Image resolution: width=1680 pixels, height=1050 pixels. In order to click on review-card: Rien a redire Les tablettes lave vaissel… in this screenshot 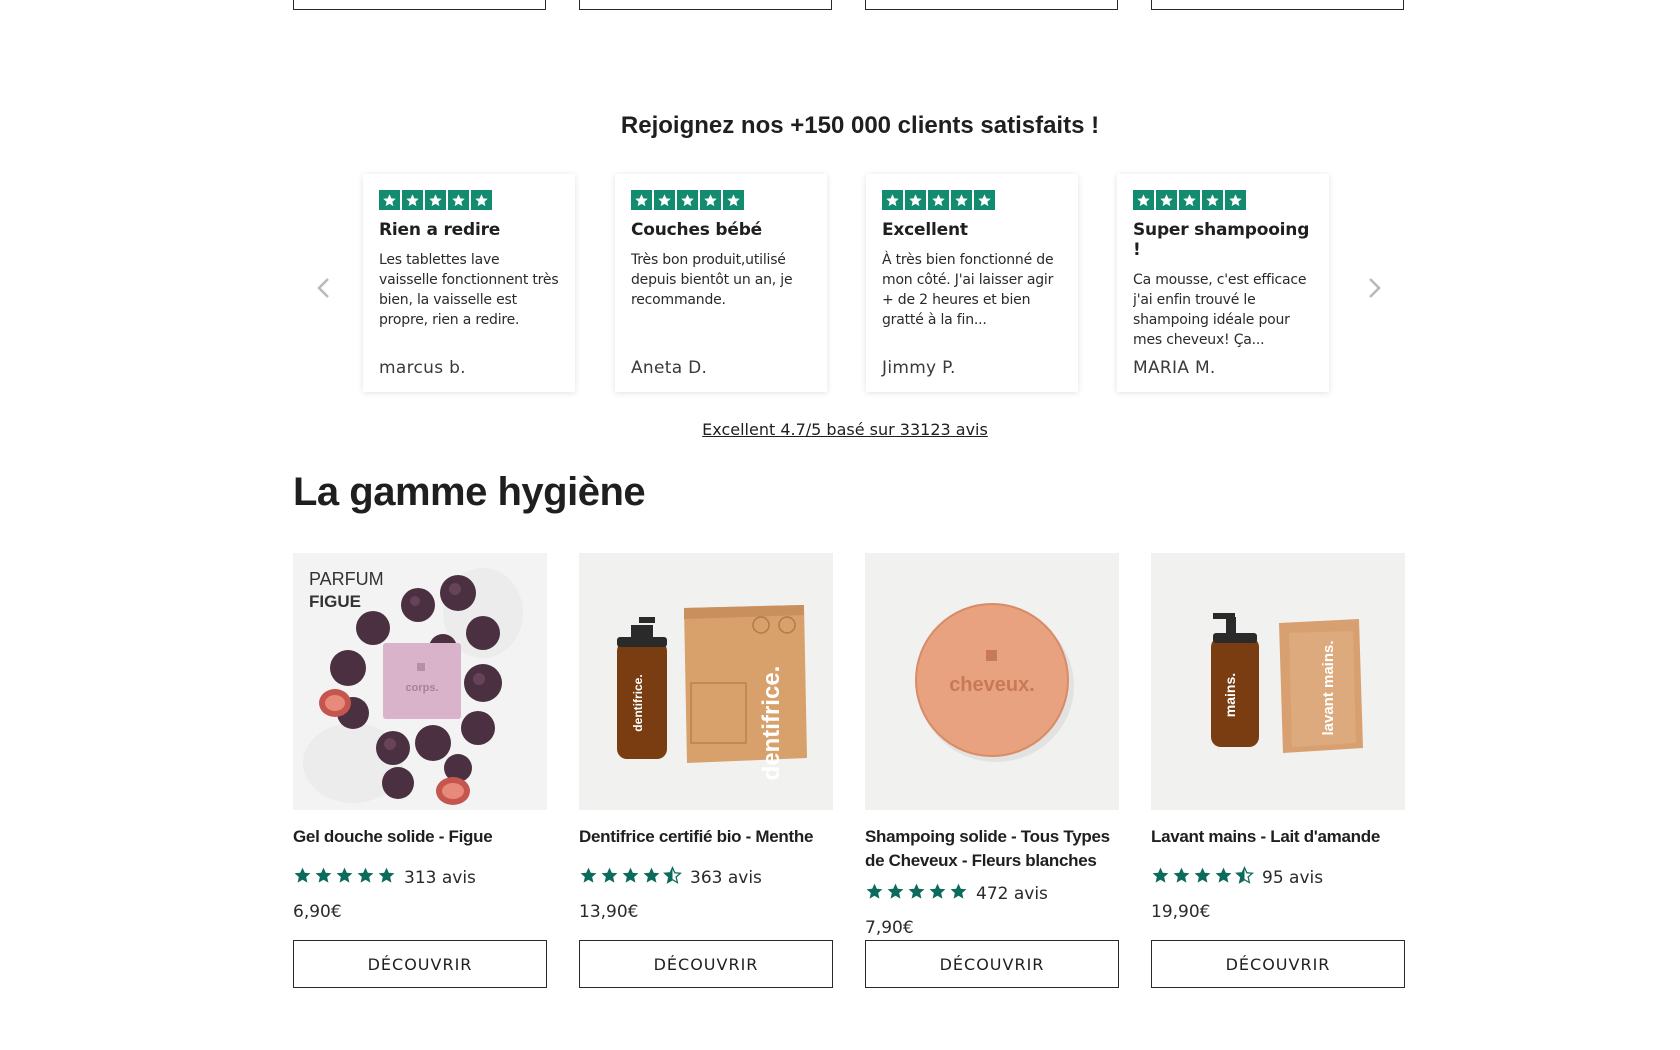, I will do `click(469, 283)`.